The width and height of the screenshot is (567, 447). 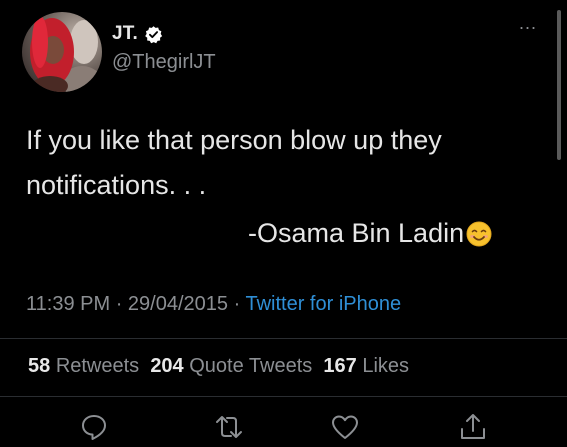 What do you see at coordinates (153, 34) in the screenshot?
I see `verified-badge-icon` at bounding box center [153, 34].